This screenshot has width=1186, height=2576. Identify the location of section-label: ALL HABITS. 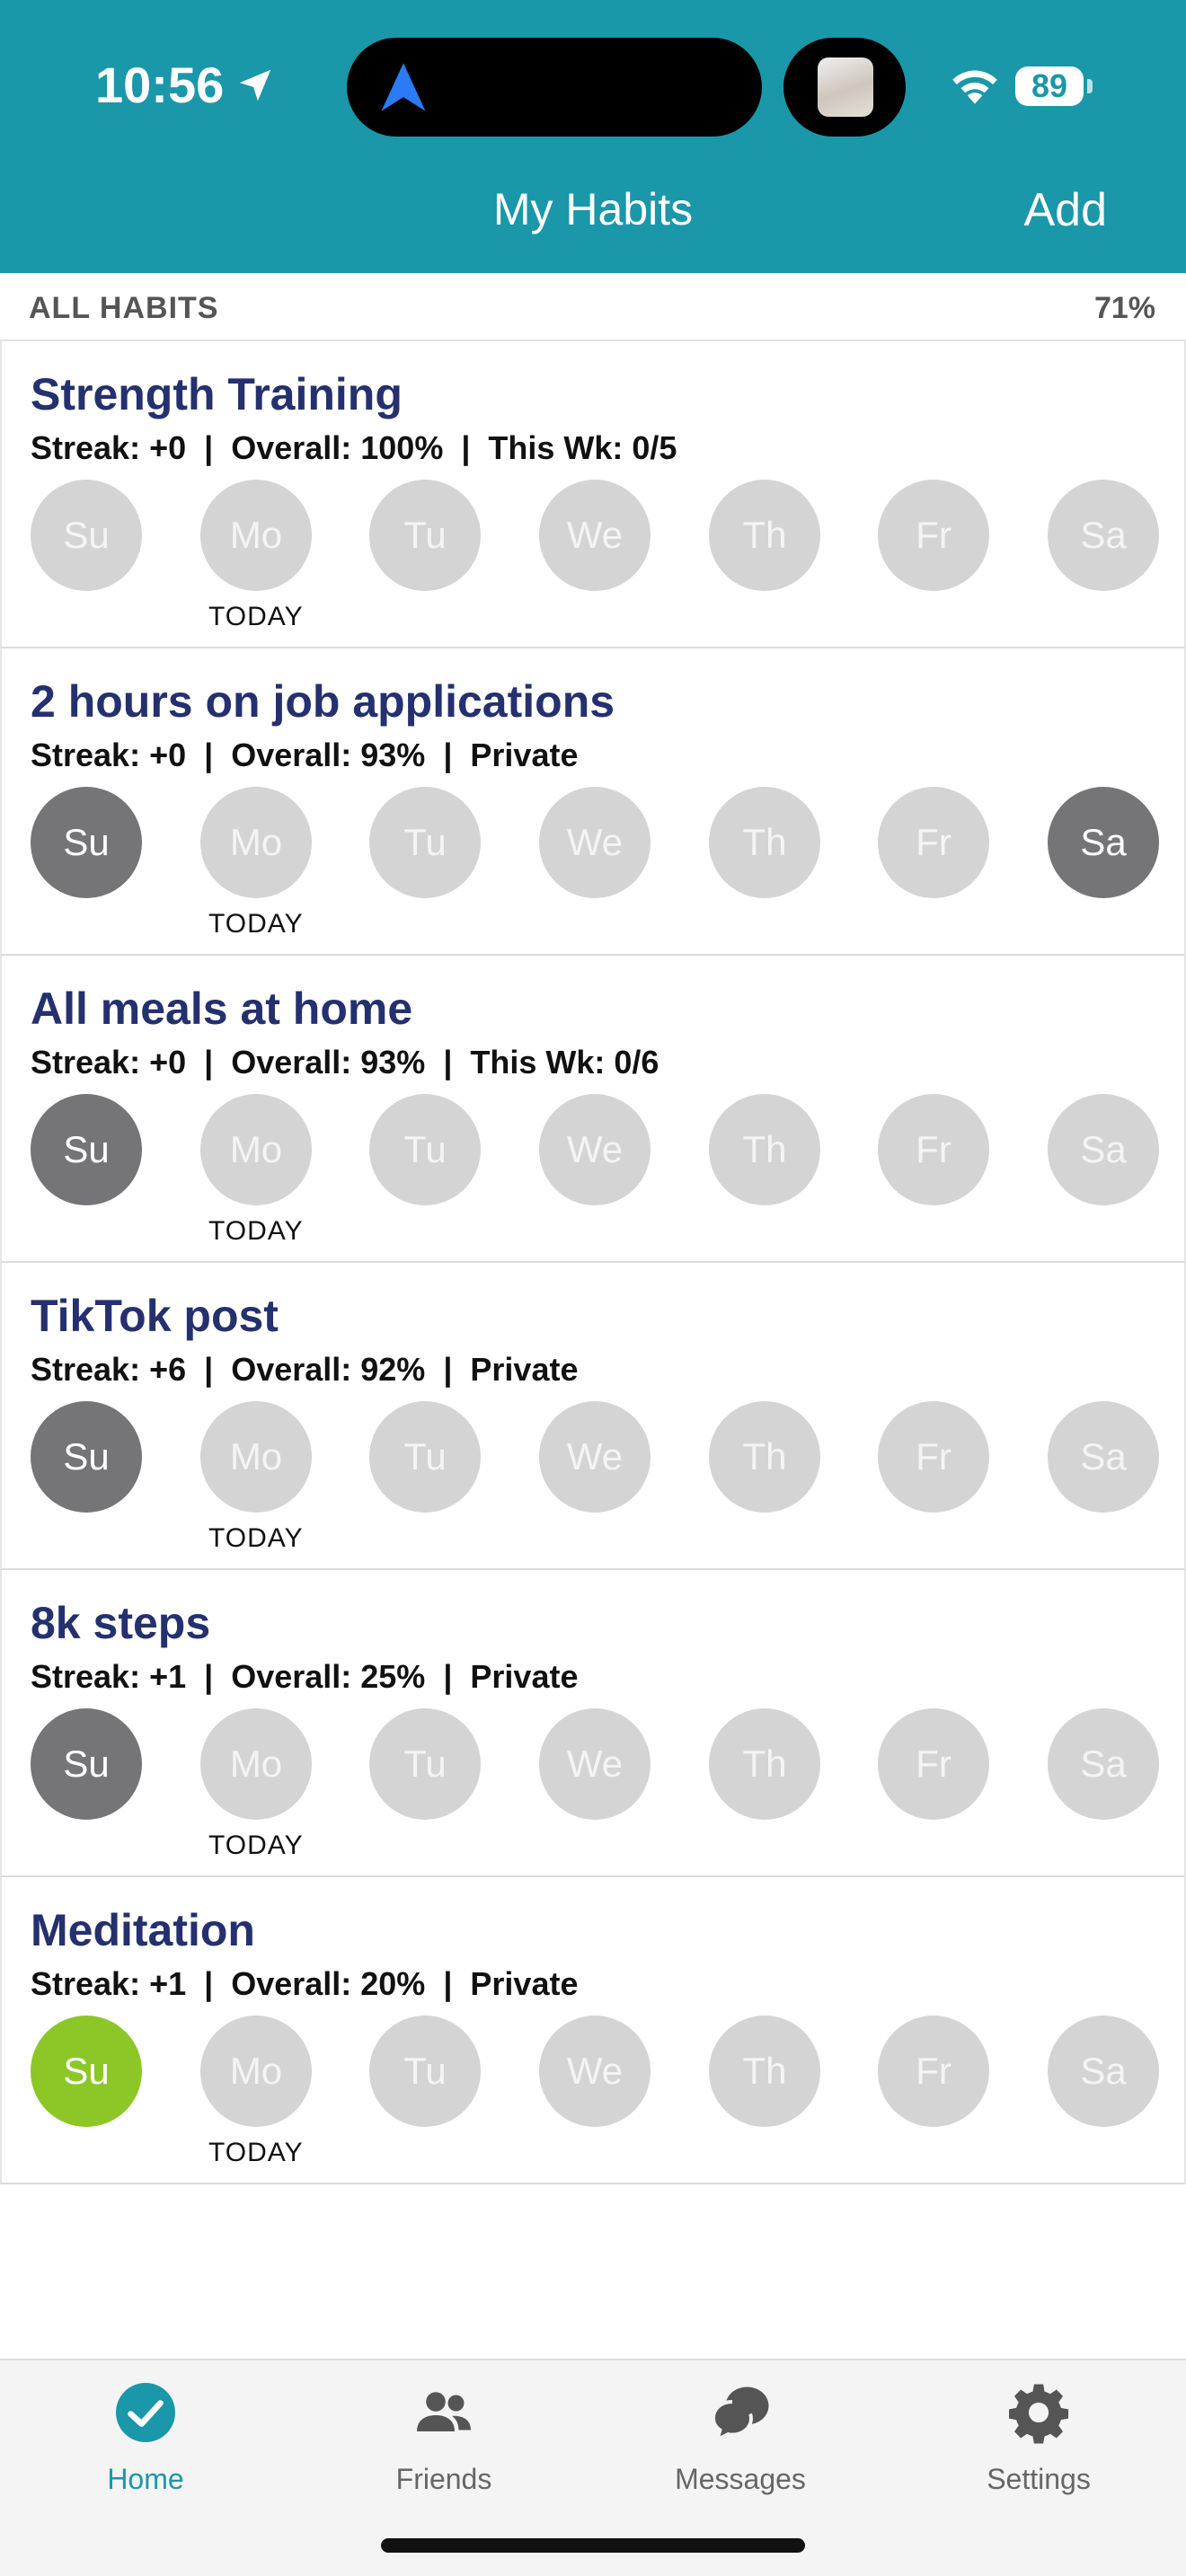
(124, 308).